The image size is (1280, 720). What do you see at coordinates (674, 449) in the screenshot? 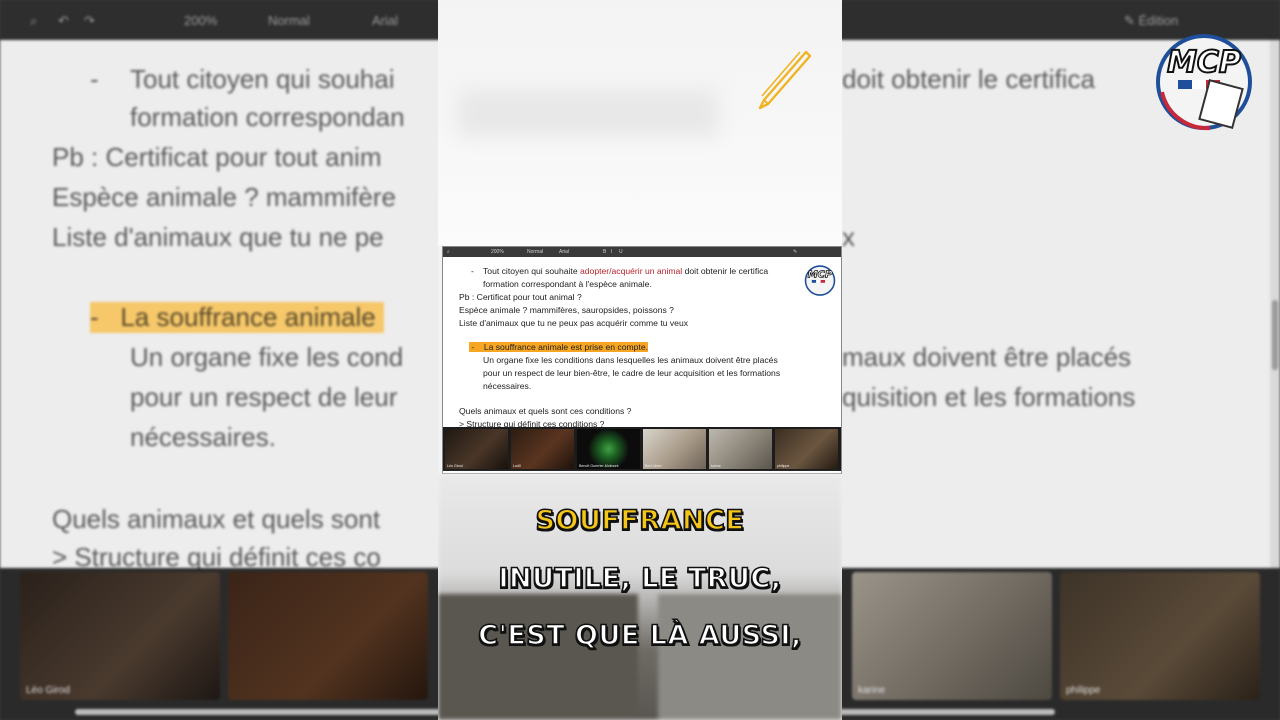
I see `participant-tile: Bert Libert` at bounding box center [674, 449].